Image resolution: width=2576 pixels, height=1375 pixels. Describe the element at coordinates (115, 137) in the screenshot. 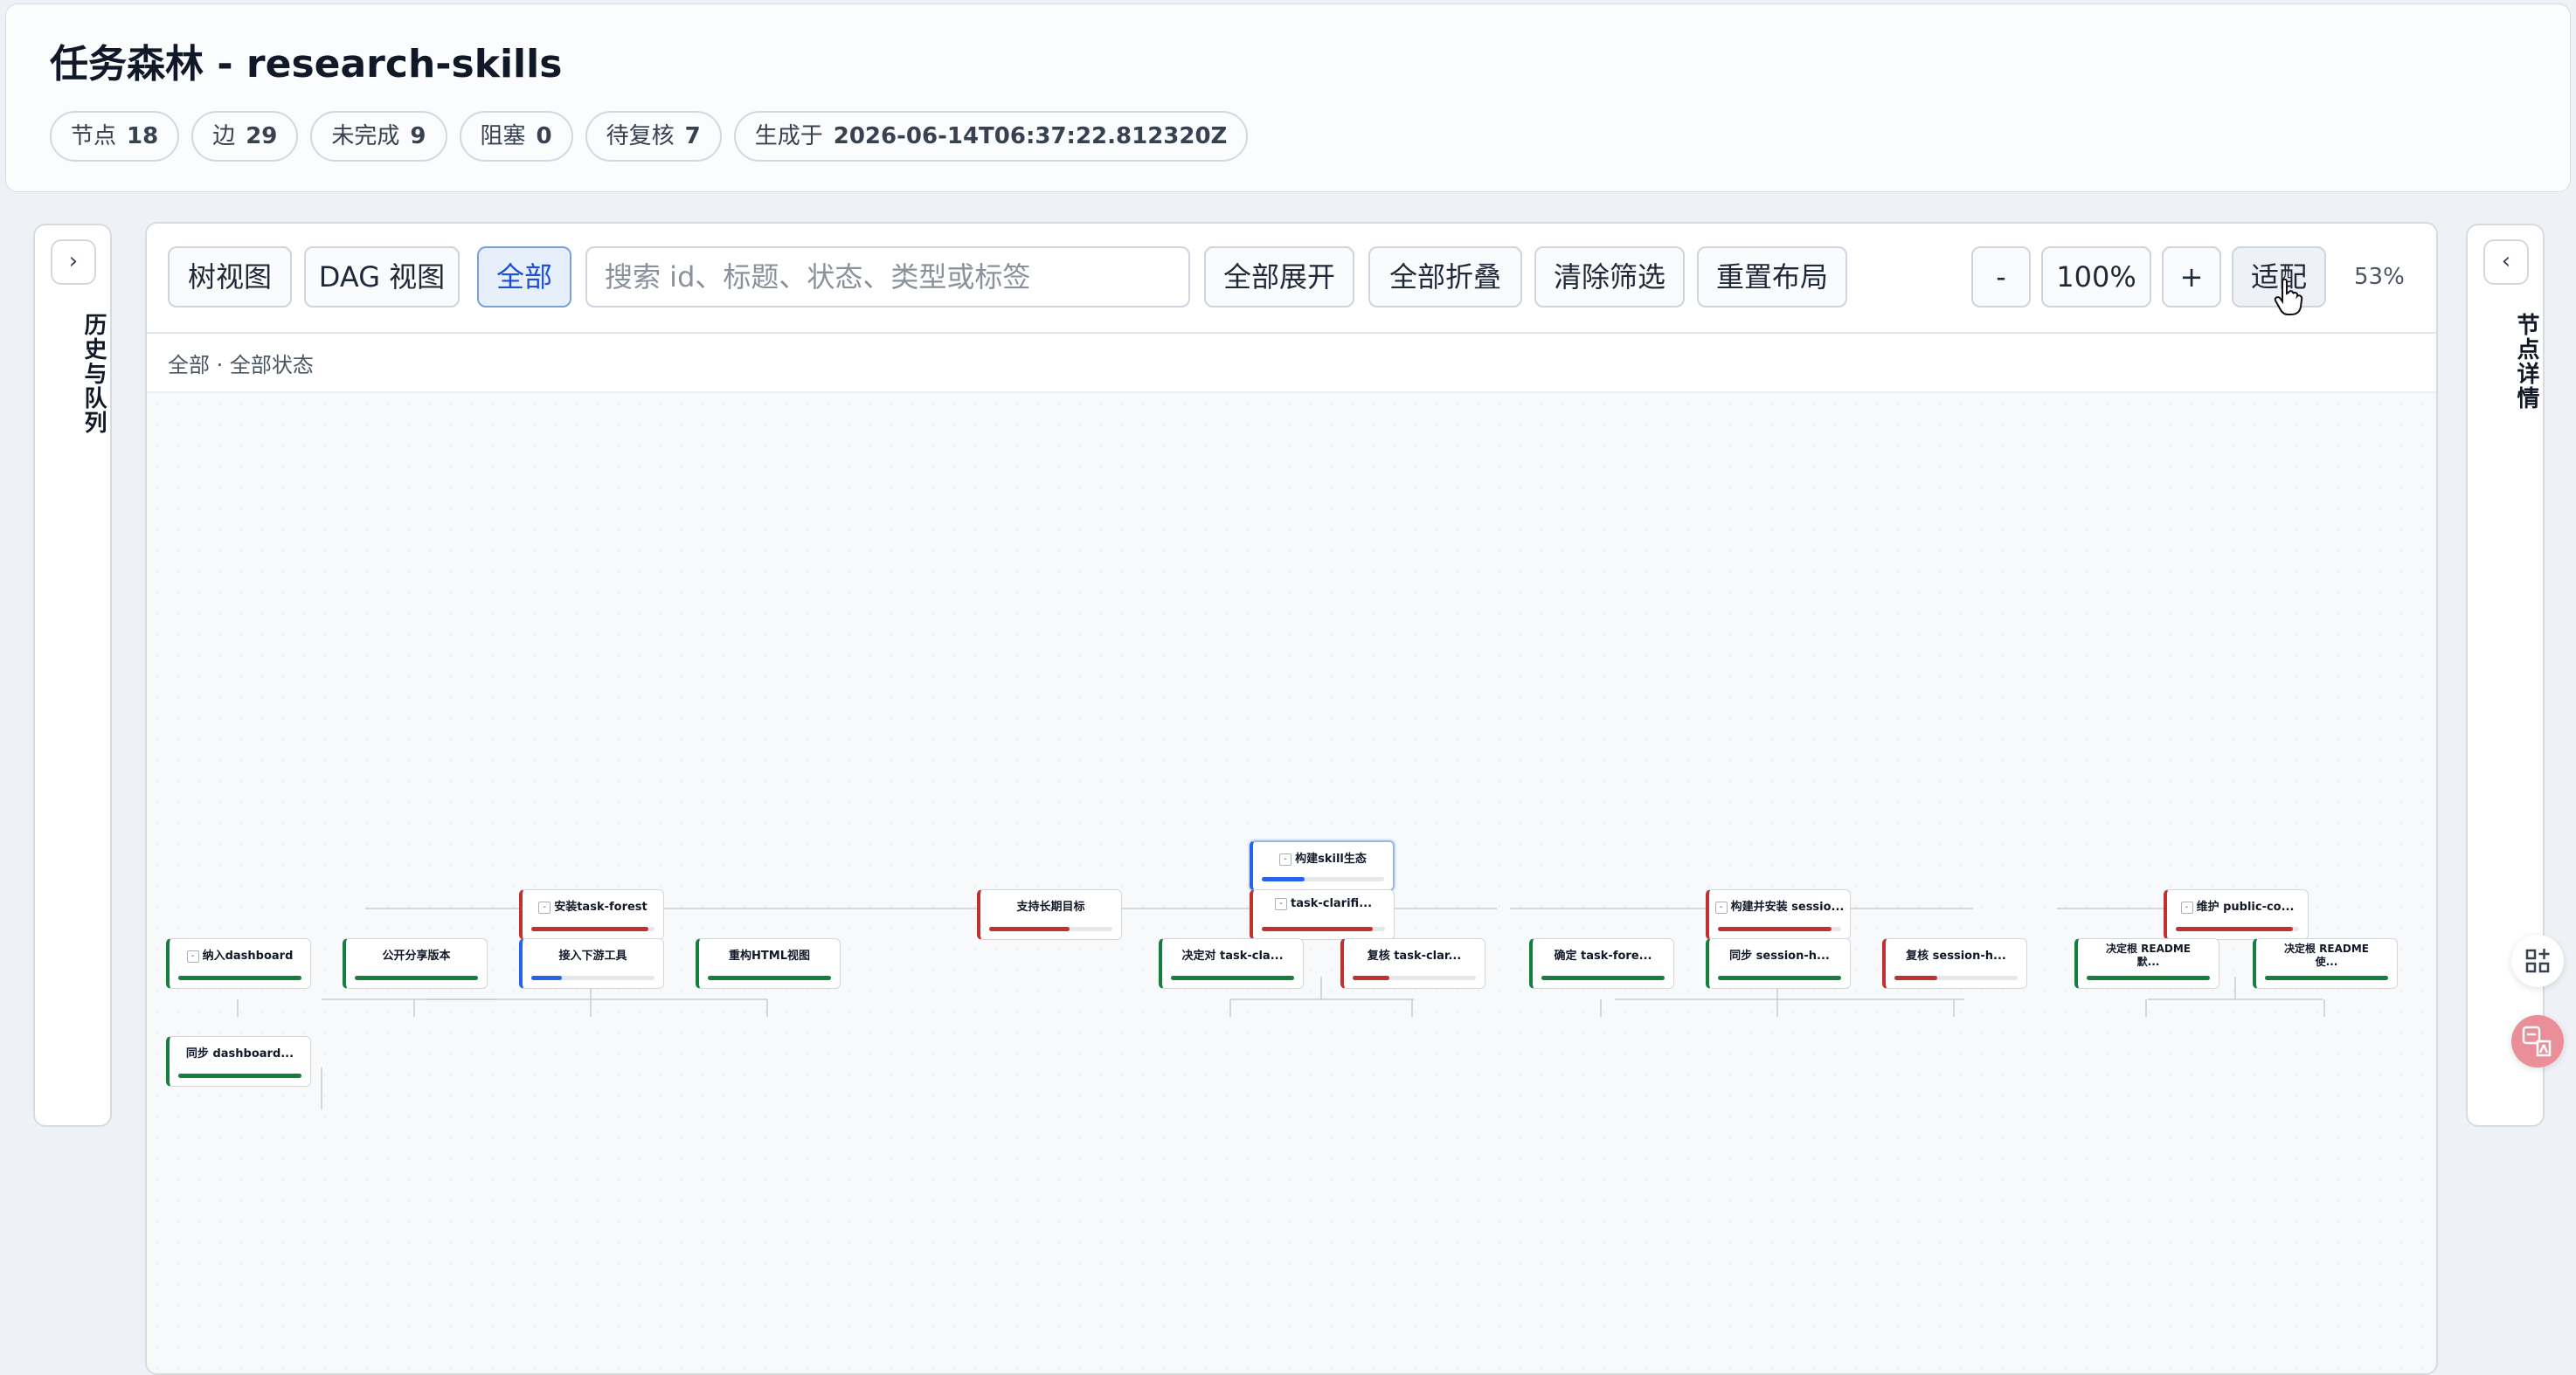

I see `stat-chip-nodes: 节点 18` at that location.